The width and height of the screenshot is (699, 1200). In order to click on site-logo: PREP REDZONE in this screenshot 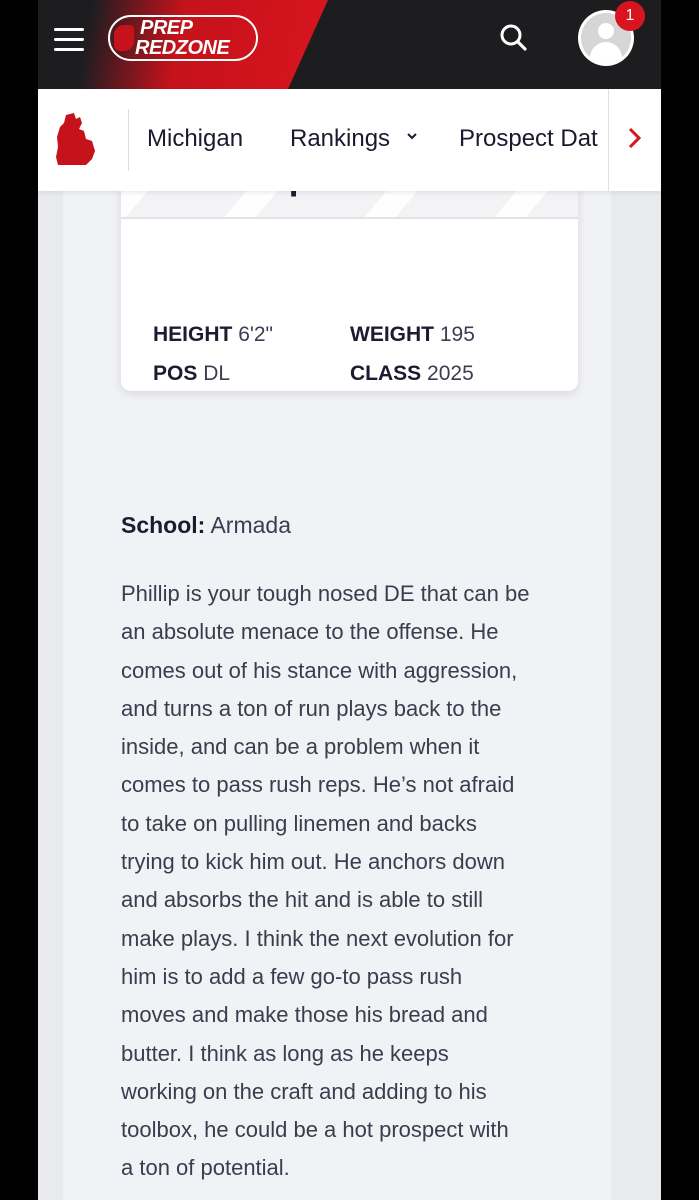, I will do `click(184, 39)`.